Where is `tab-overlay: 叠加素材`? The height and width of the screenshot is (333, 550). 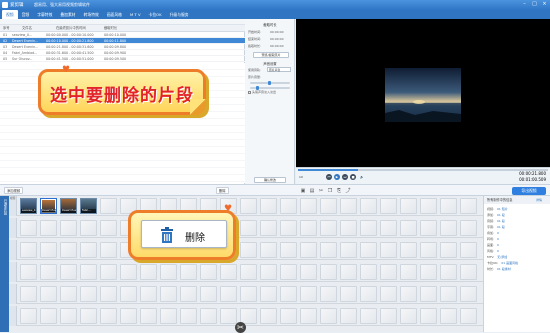
tab-overlay: 叠加素材 is located at coordinates (67, 14).